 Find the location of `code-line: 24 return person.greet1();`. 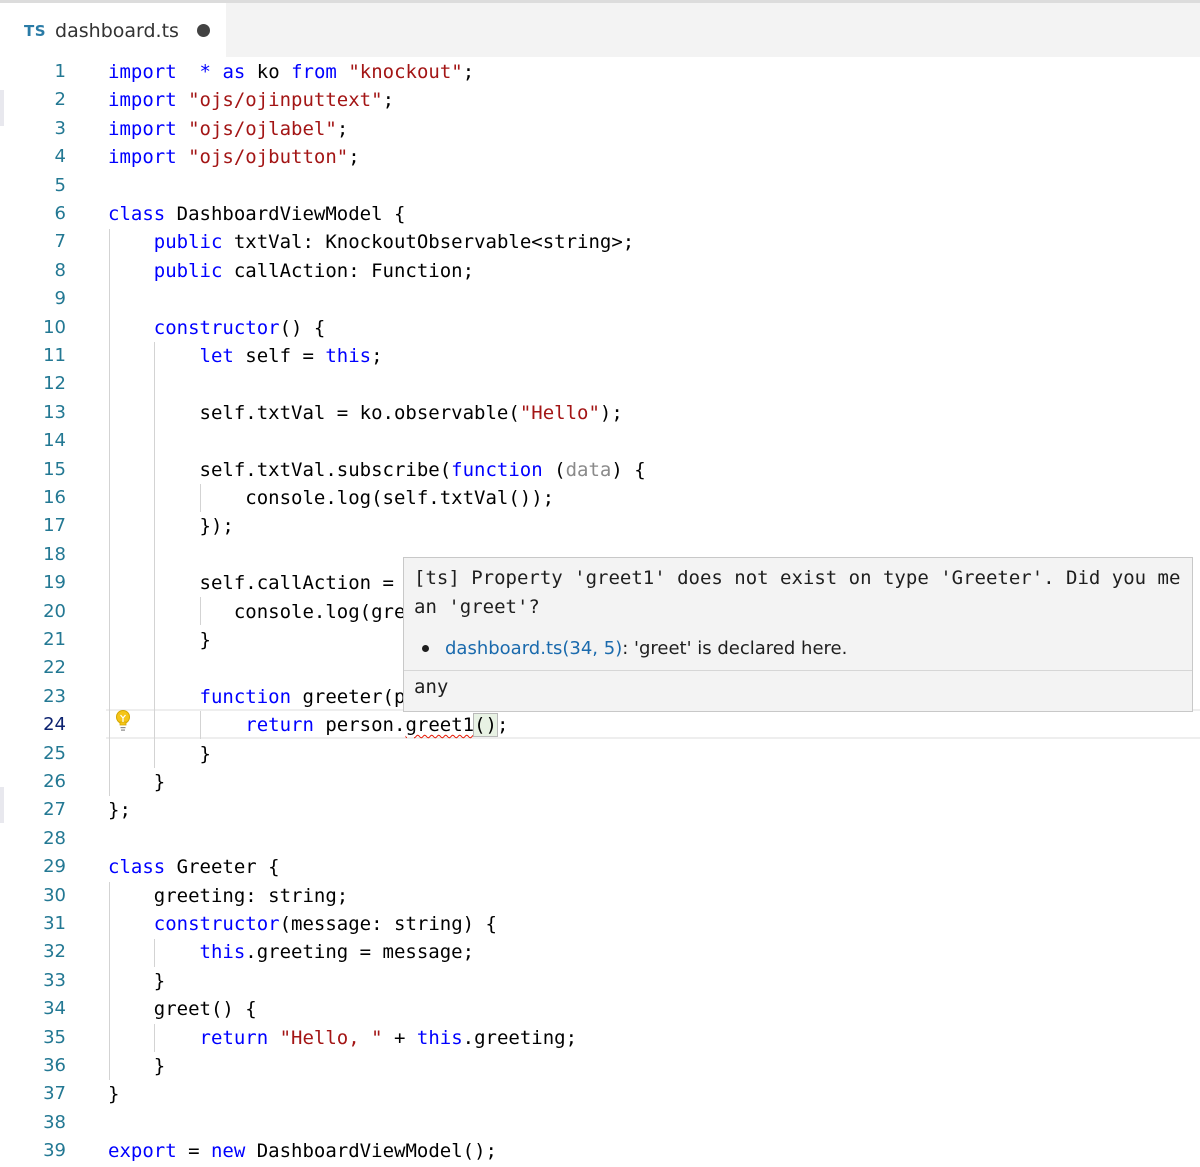

code-line: 24 return person.greet1(); is located at coordinates (600, 725).